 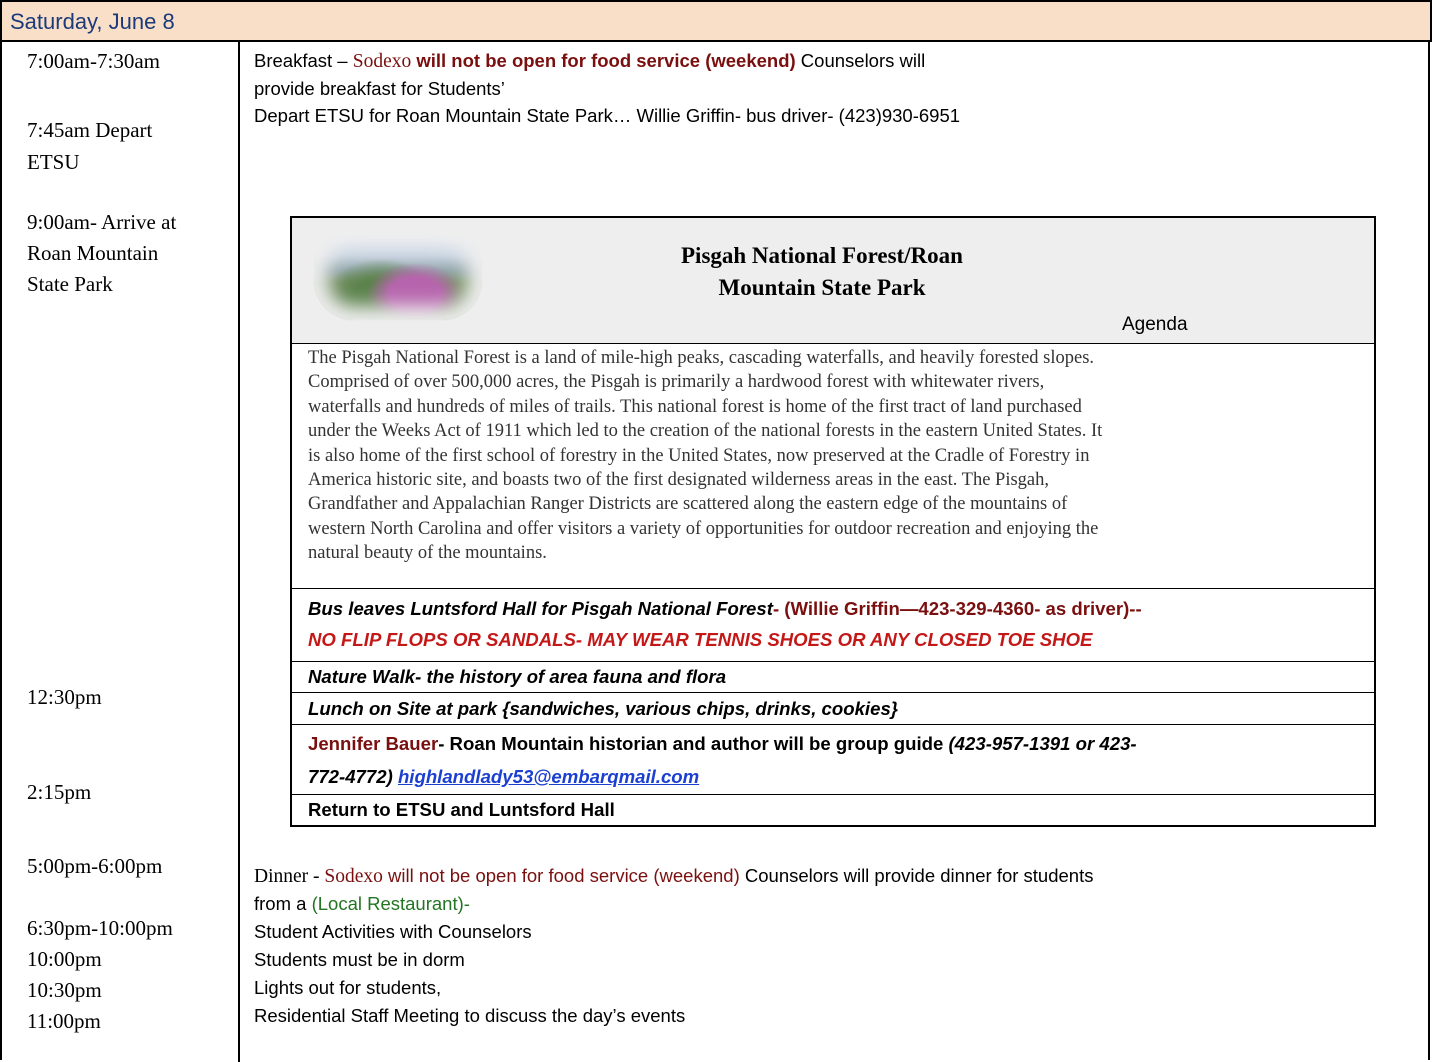 What do you see at coordinates (1155, 324) in the screenshot?
I see `agenda-label: Agenda` at bounding box center [1155, 324].